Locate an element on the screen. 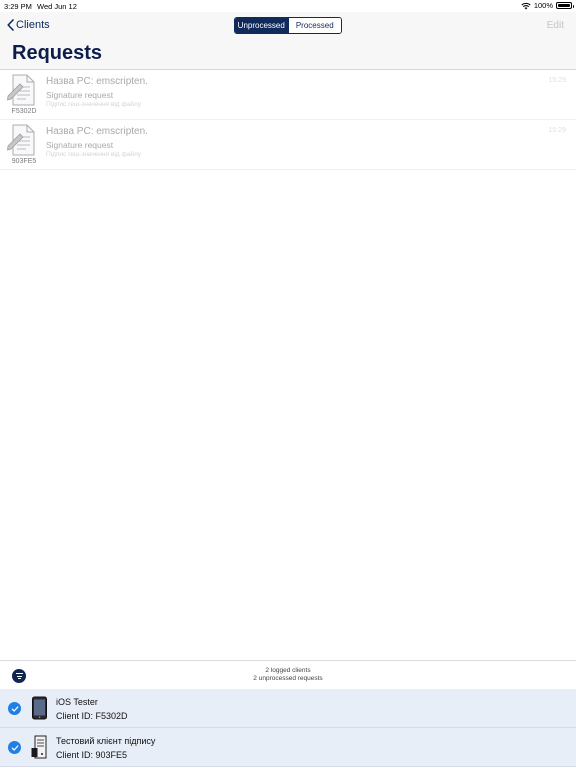 Image resolution: width=576 pixels, height=768 pixels. chevron-left-icon is located at coordinates (10, 25).